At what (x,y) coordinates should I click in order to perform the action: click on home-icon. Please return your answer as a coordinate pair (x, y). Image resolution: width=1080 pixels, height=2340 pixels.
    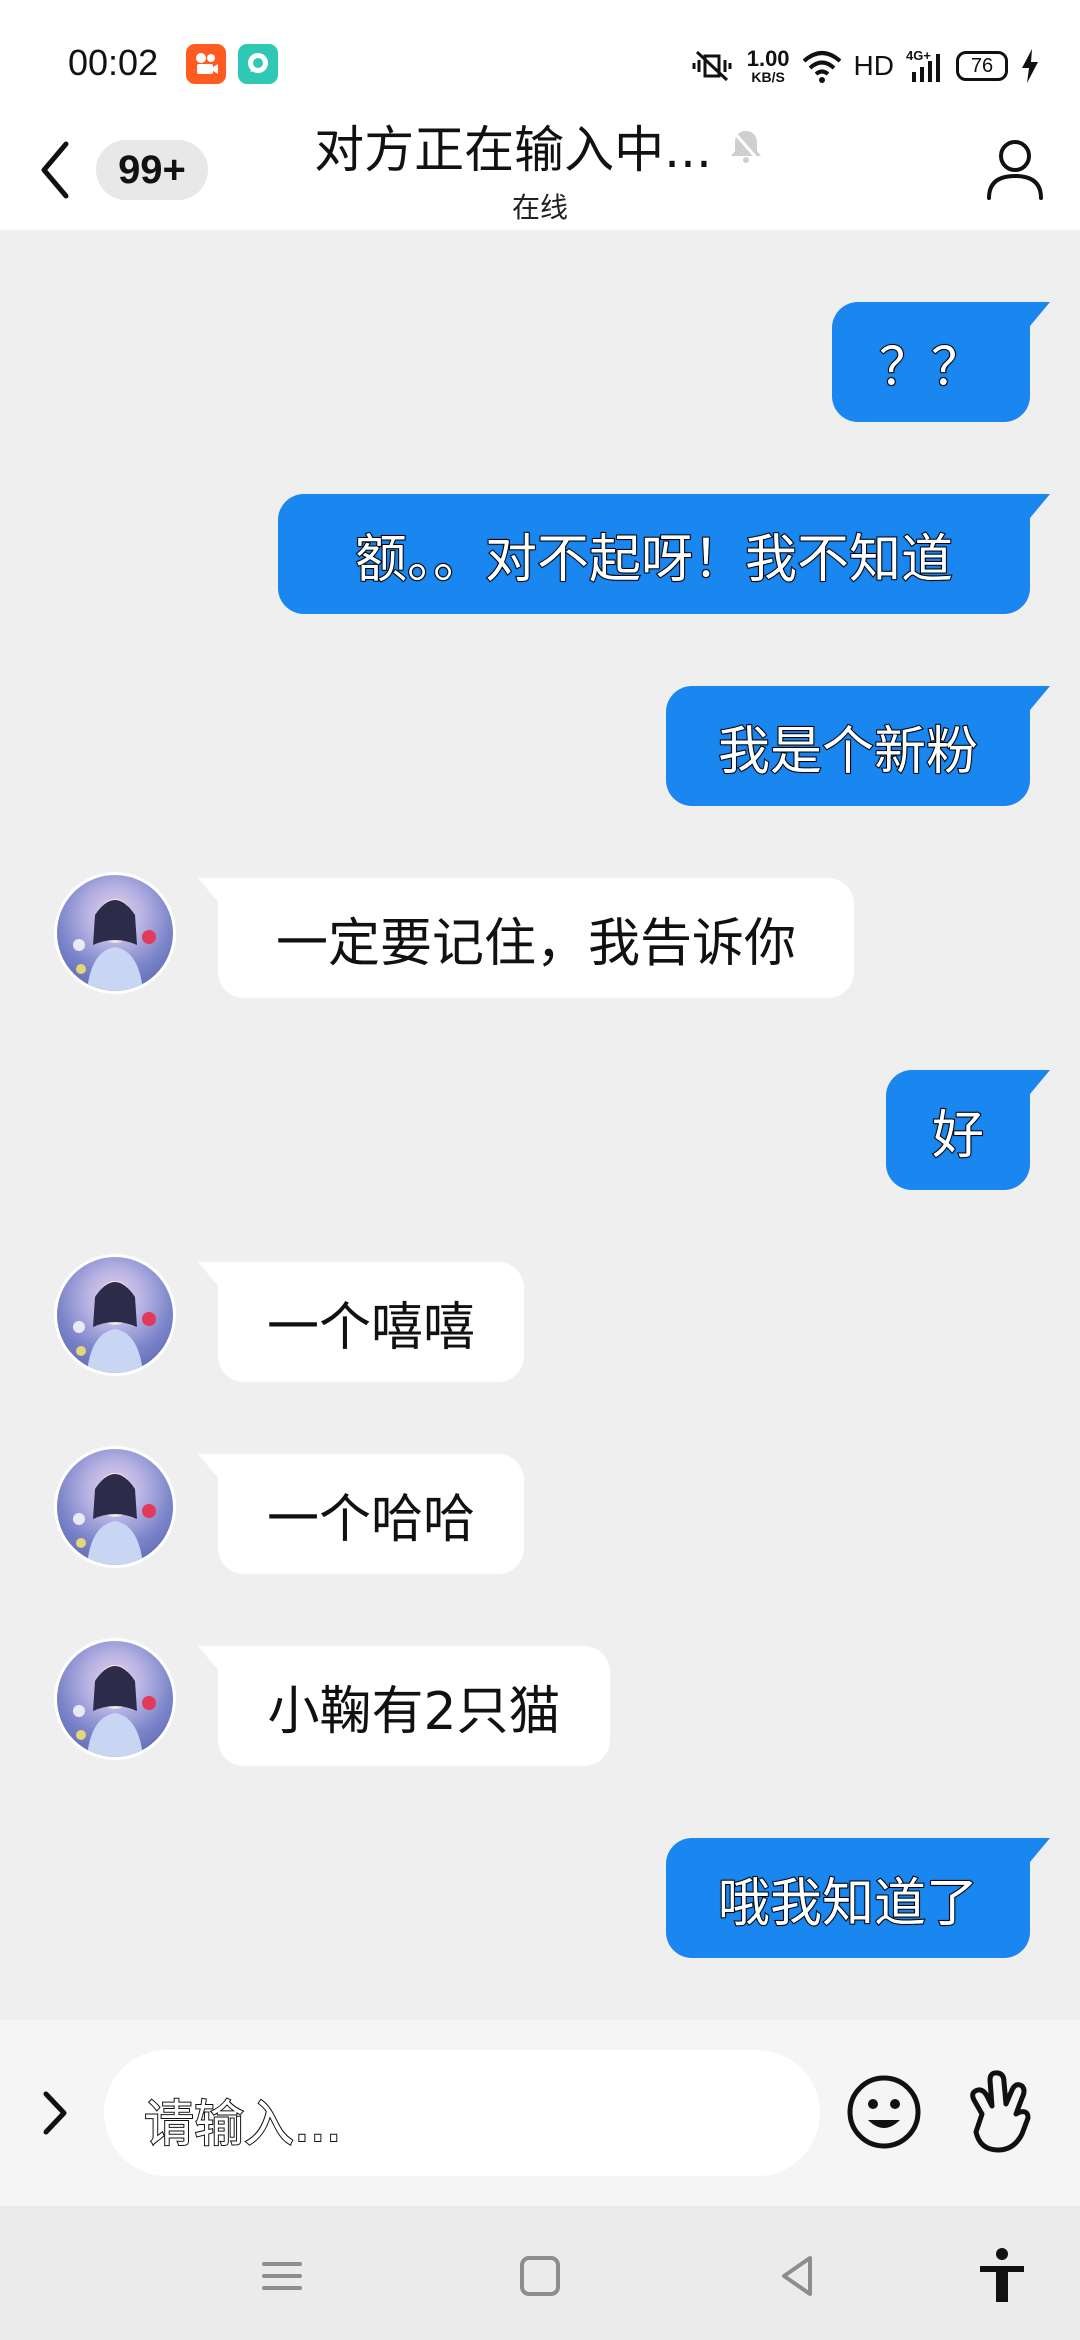
    Looking at the image, I should click on (540, 2276).